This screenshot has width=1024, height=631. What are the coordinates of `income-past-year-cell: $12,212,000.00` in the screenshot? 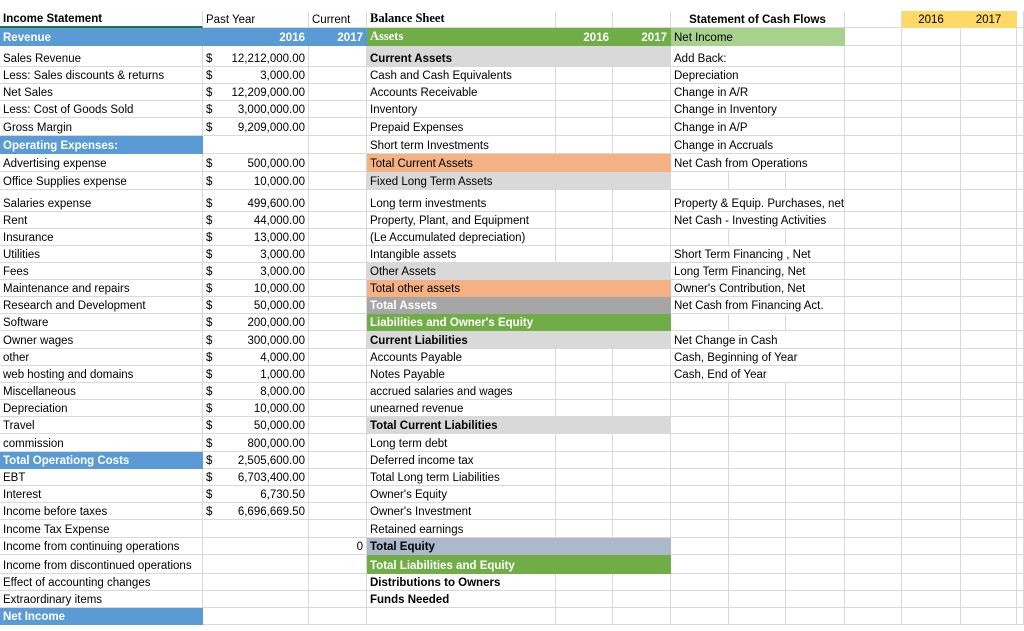 It's located at (256, 56).